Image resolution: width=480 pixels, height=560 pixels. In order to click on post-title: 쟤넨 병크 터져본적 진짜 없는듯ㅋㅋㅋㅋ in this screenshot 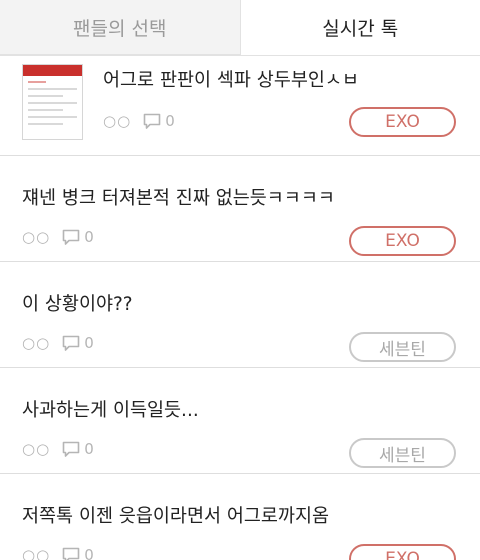, I will do `click(178, 197)`.